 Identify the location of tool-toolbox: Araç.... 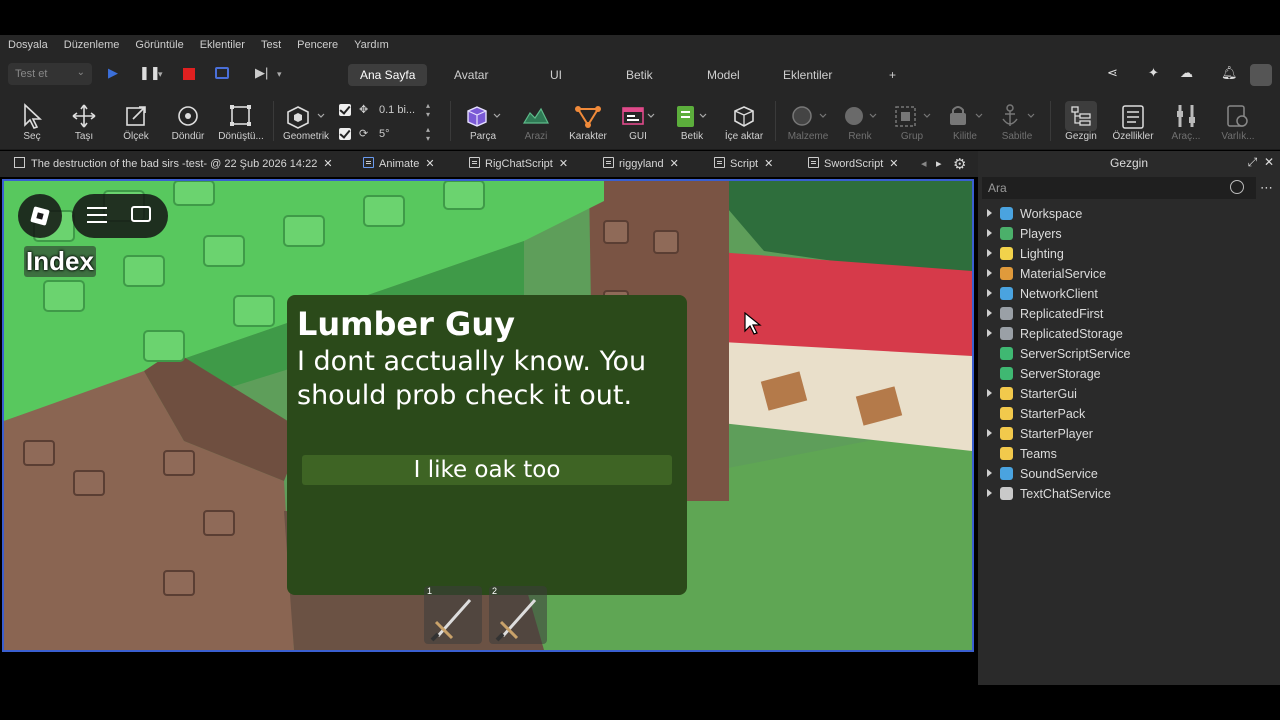
(1186, 121).